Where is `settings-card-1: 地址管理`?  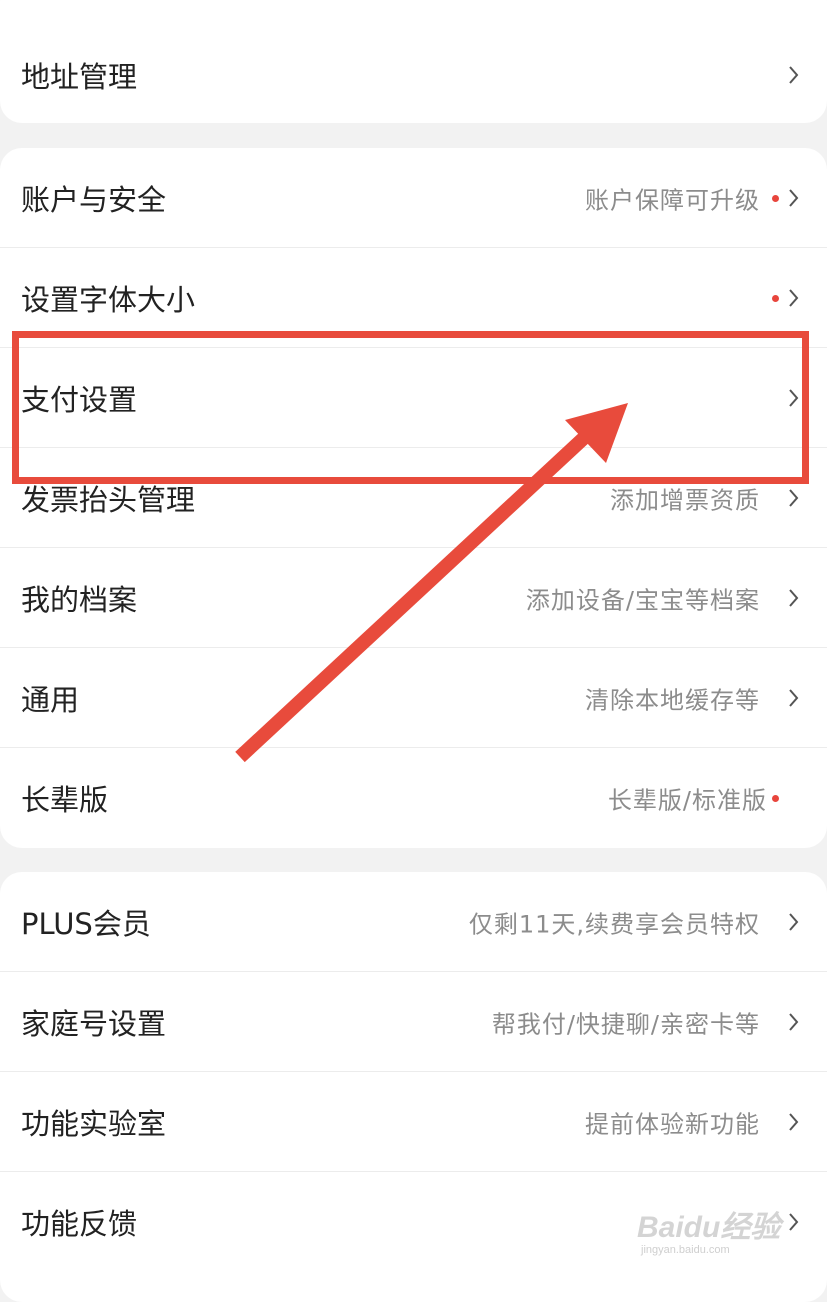
settings-card-1: 地址管理 is located at coordinates (413, 61).